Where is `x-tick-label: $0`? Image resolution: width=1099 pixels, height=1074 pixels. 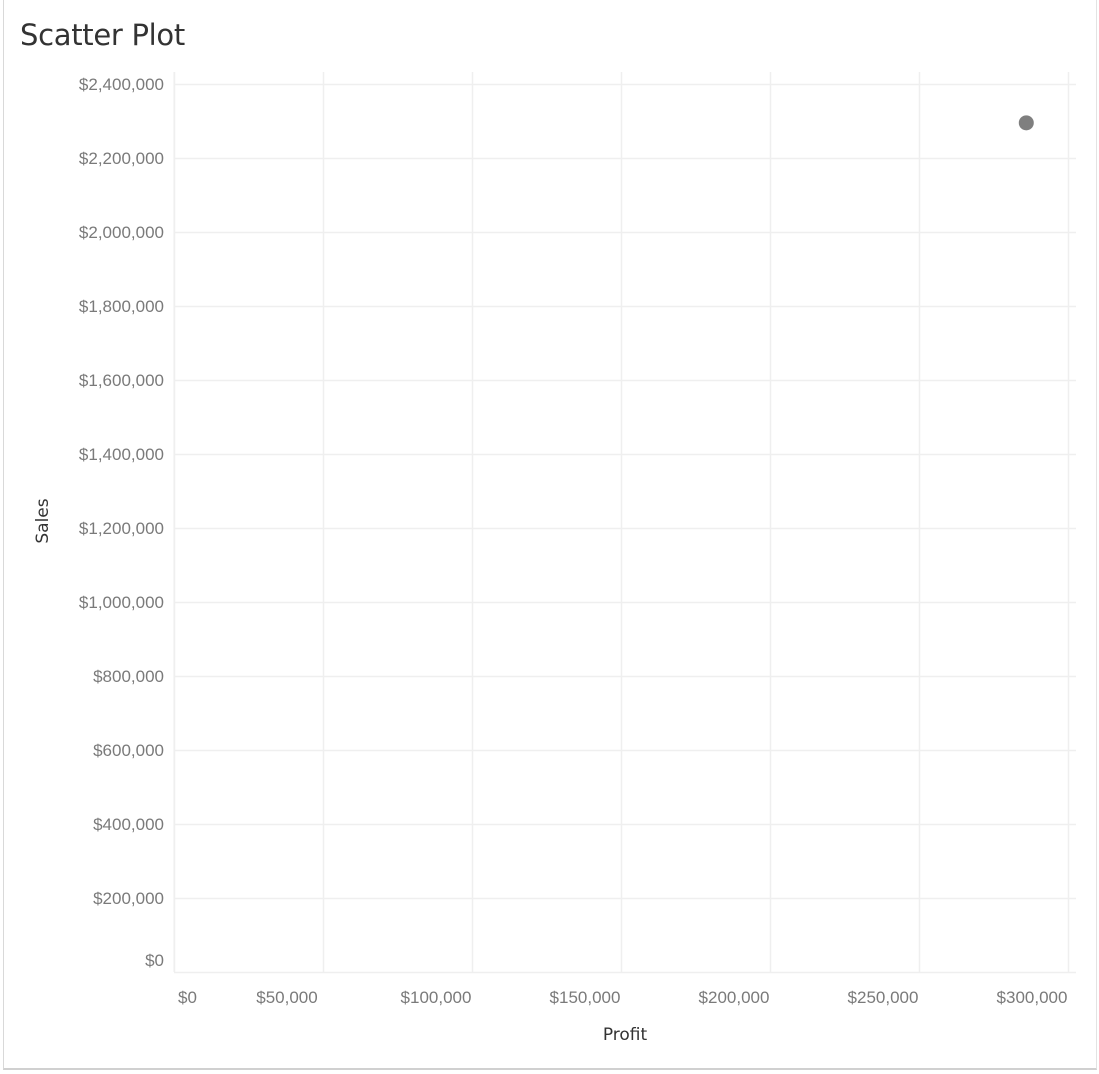 x-tick-label: $0 is located at coordinates (187, 997).